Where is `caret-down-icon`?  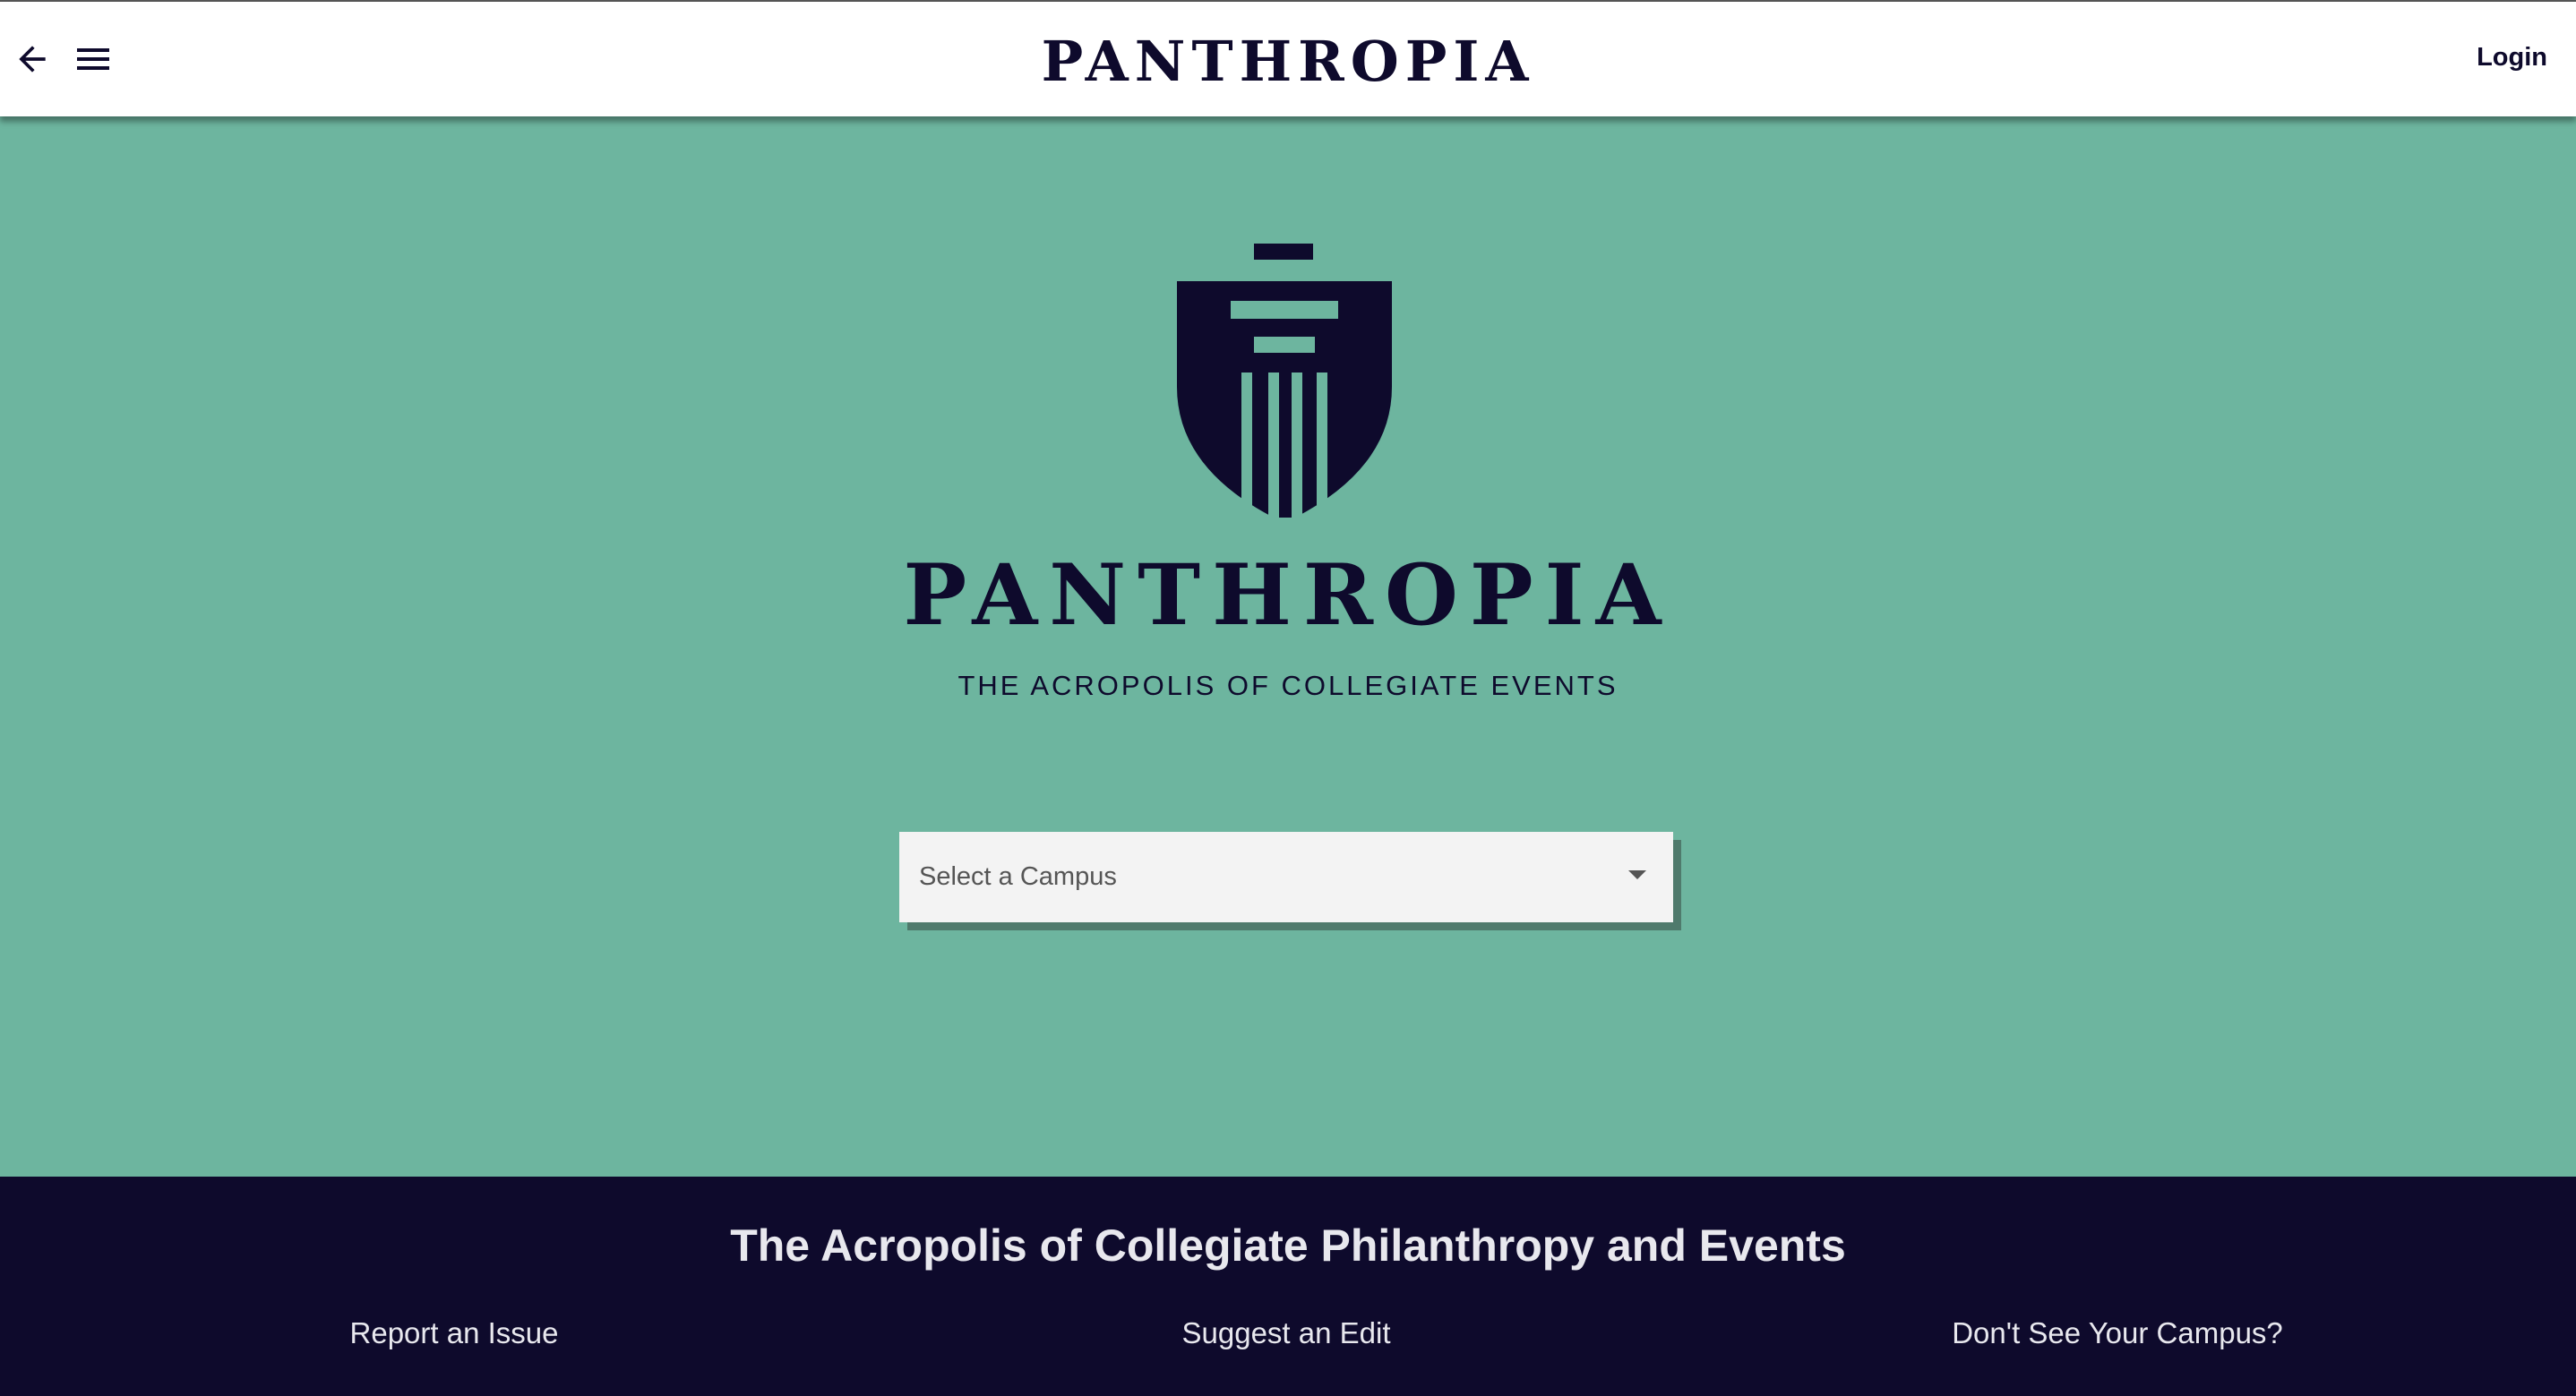 caret-down-icon is located at coordinates (1637, 874).